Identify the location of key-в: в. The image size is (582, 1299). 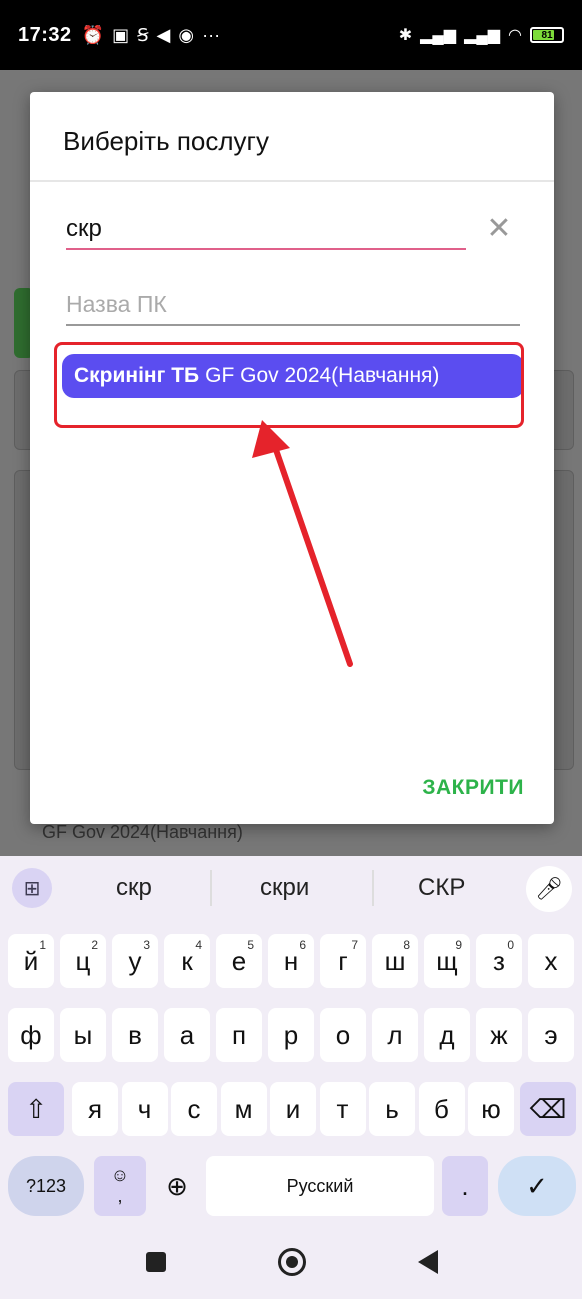
(135, 1035).